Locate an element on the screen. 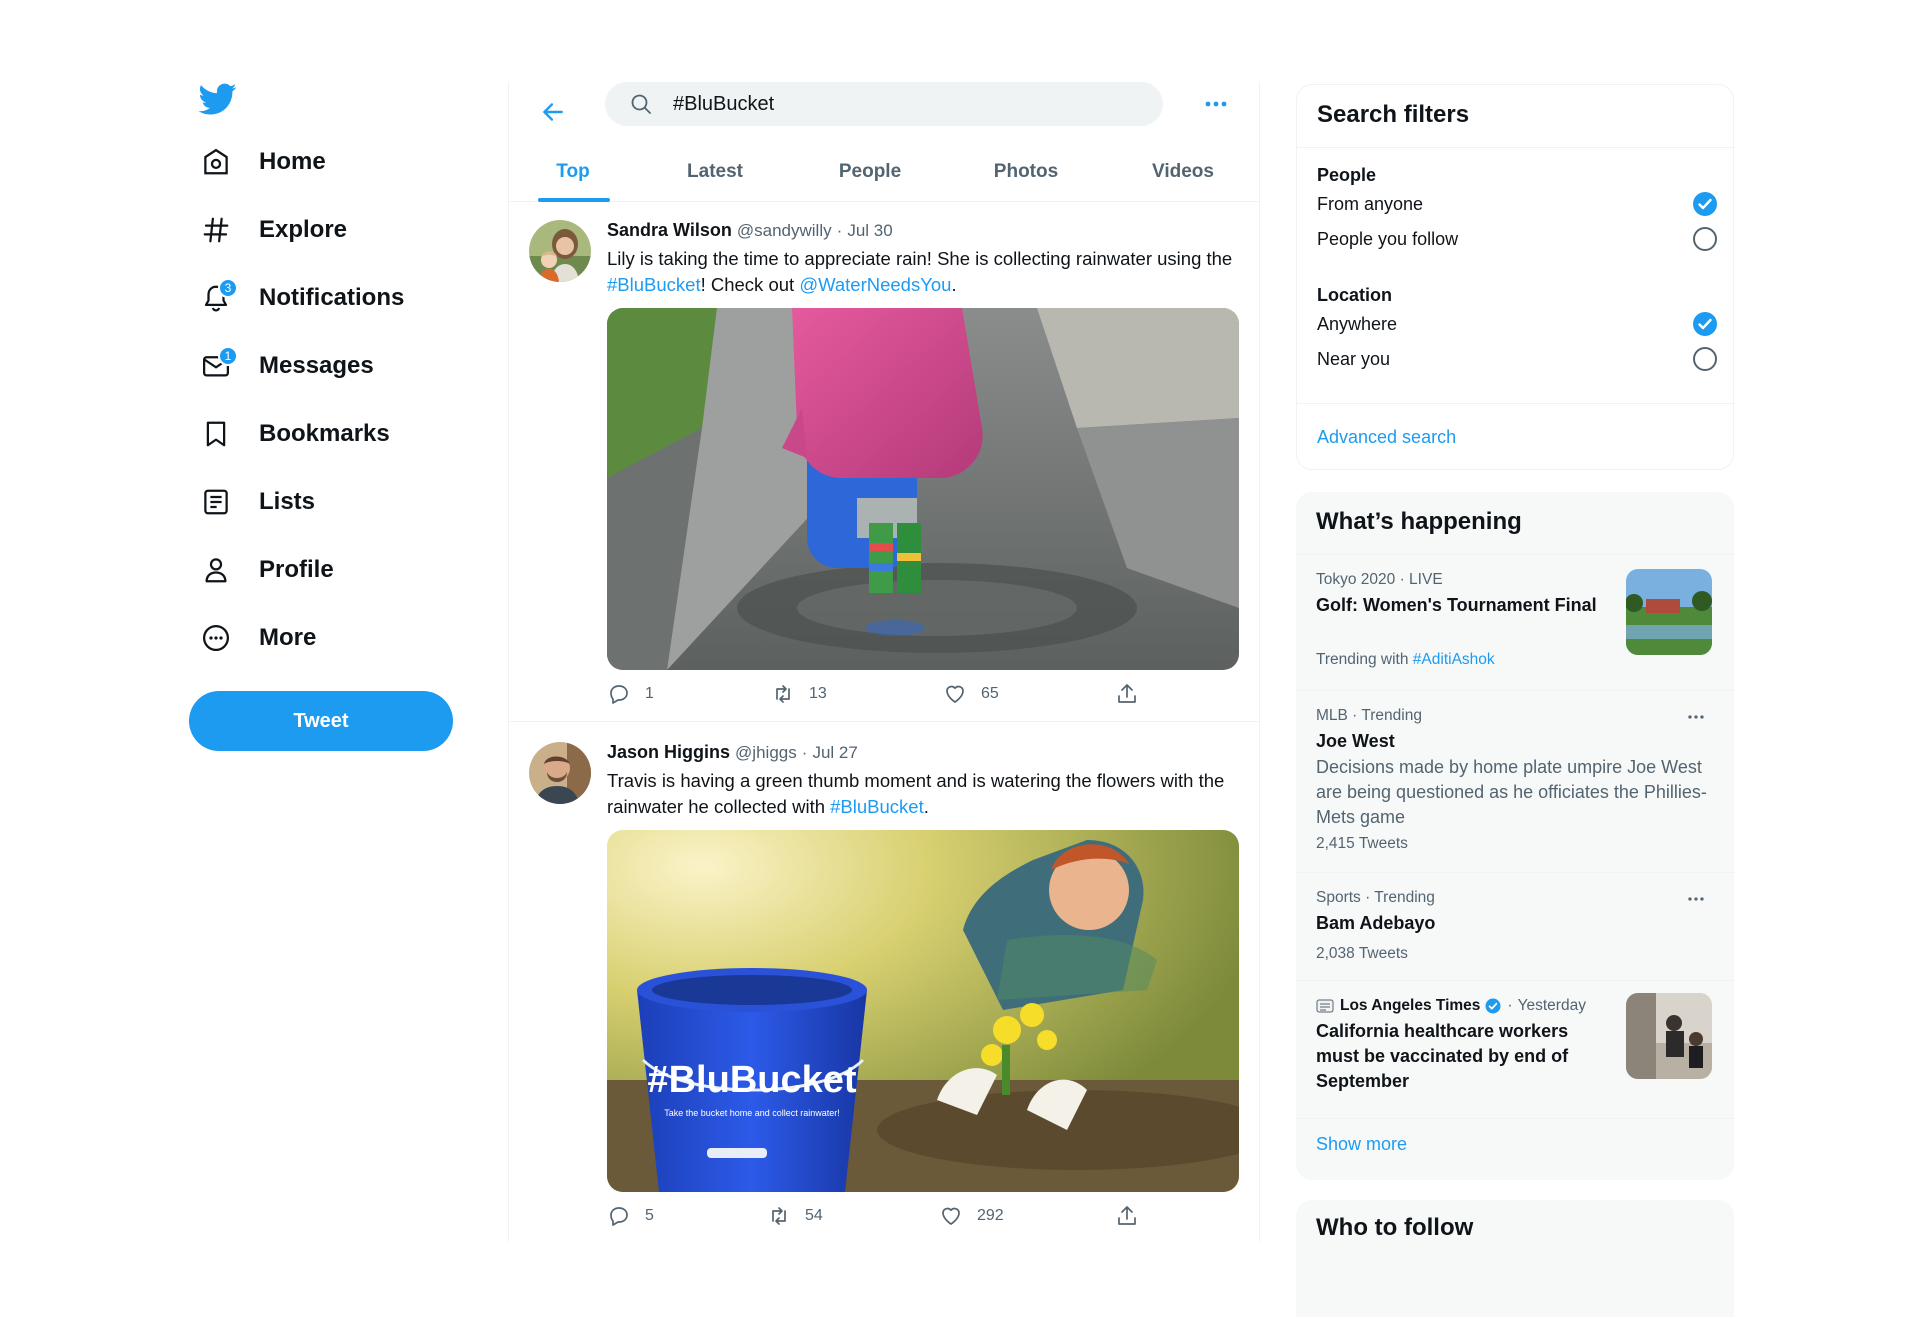 This screenshot has height=1317, width=1920. trend-title: Joe West is located at coordinates (1355, 741).